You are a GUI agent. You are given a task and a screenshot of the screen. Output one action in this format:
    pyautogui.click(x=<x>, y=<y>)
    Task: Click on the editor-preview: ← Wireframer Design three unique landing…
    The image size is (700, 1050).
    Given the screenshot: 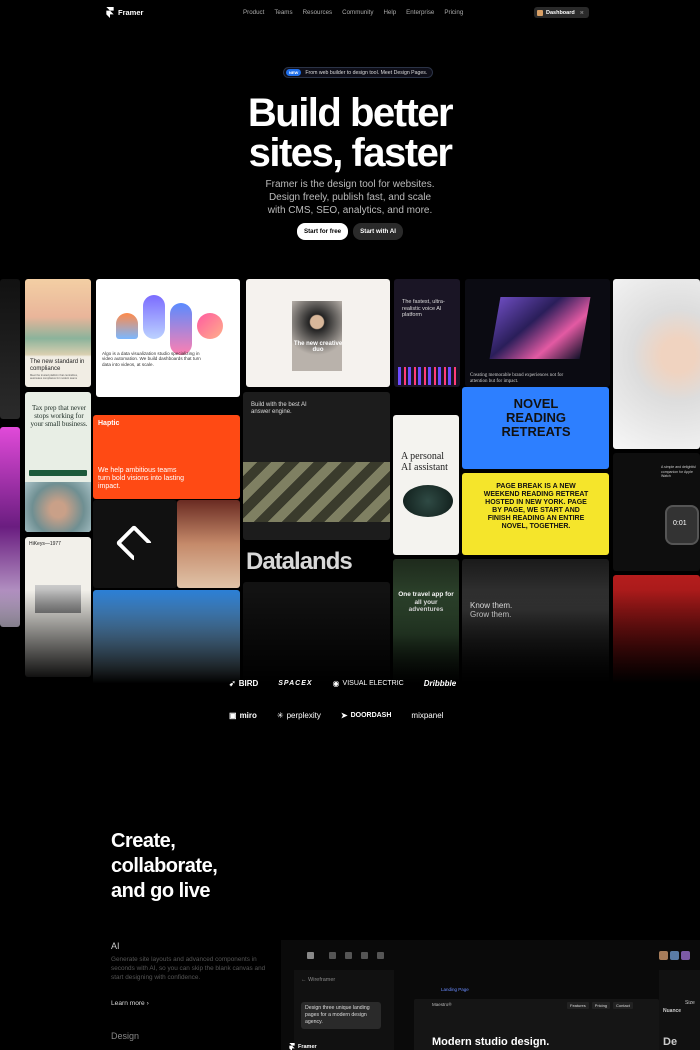 What is the action you would take?
    pyautogui.click(x=490, y=995)
    